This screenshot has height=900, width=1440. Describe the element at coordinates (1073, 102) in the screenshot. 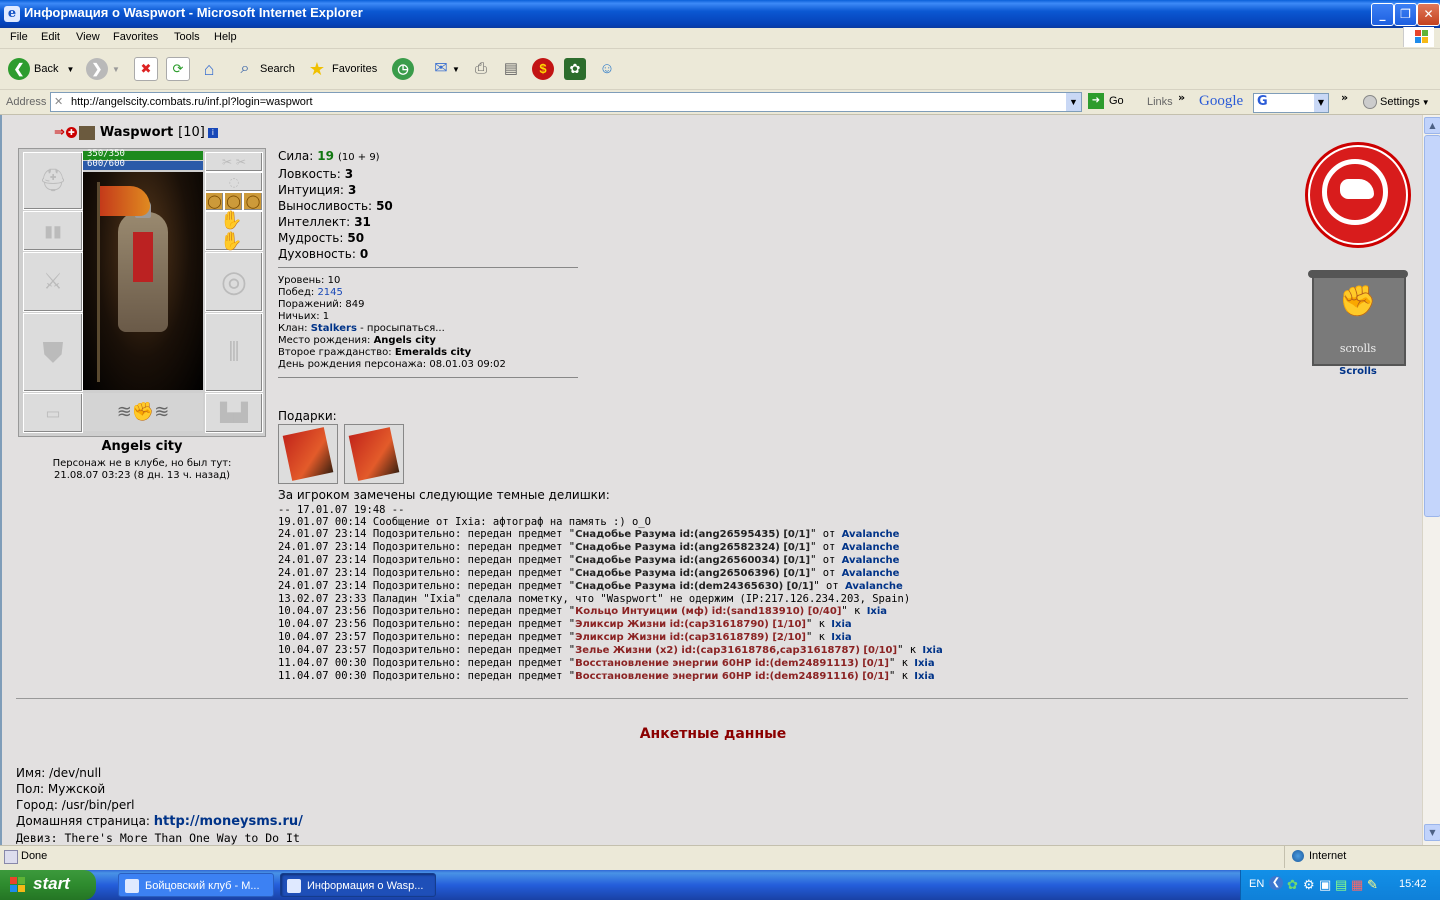

I see `address-dropdown-icon: ▼` at that location.